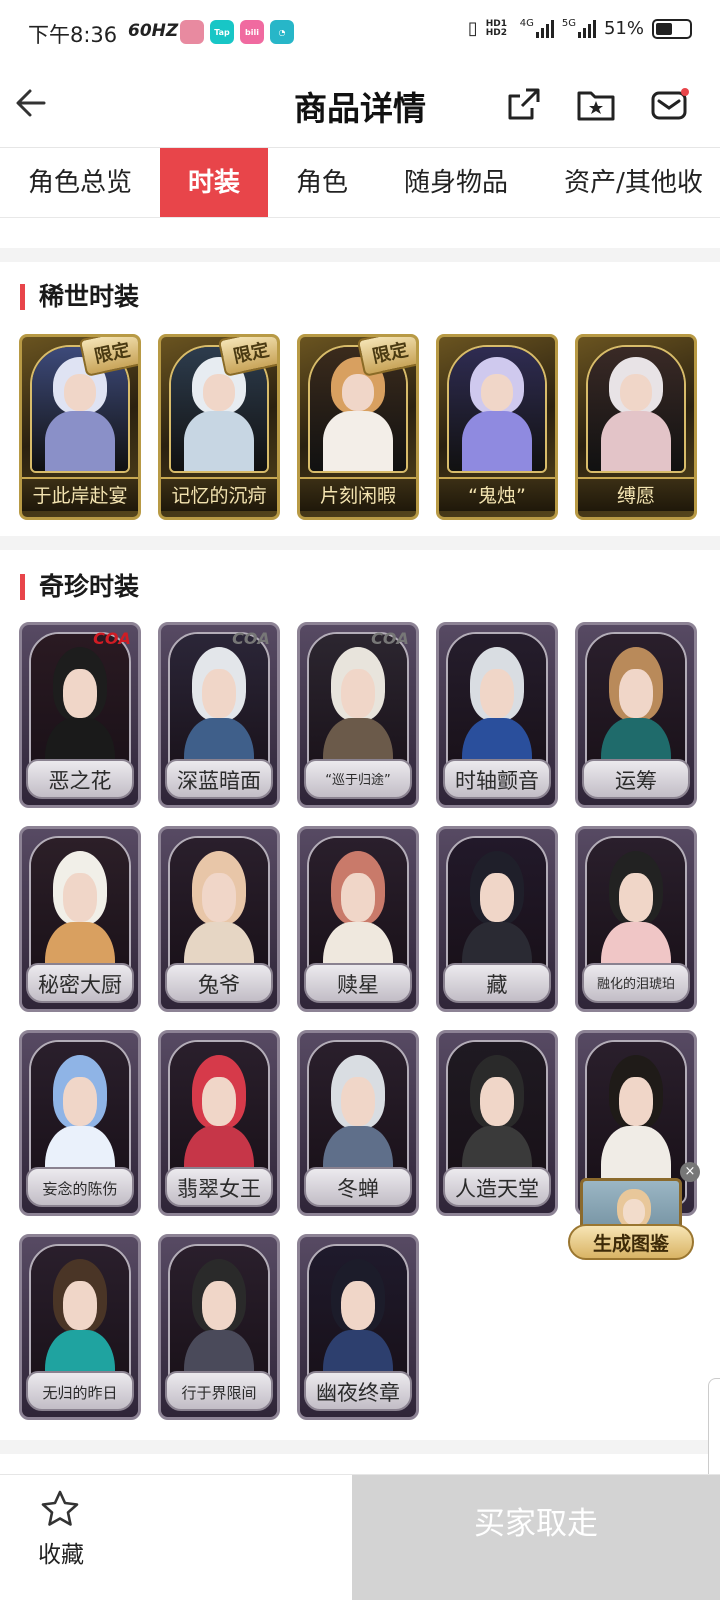 This screenshot has height=1600, width=720. Describe the element at coordinates (214, 182) in the screenshot. I see `tab-outfits: 时装` at that location.